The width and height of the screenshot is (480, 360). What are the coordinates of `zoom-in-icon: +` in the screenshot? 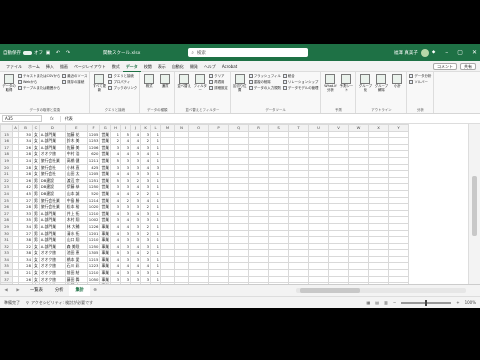 It's located at (457, 302).